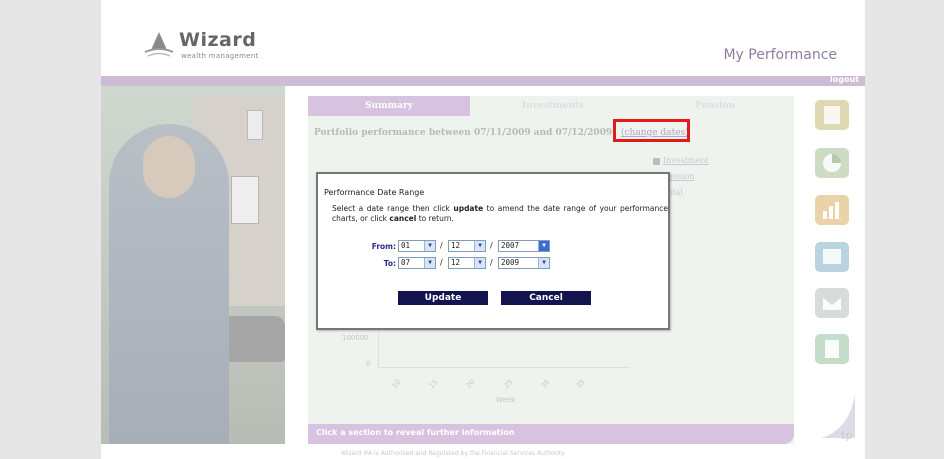  I want to click on from-label: From:, so click(383, 246).